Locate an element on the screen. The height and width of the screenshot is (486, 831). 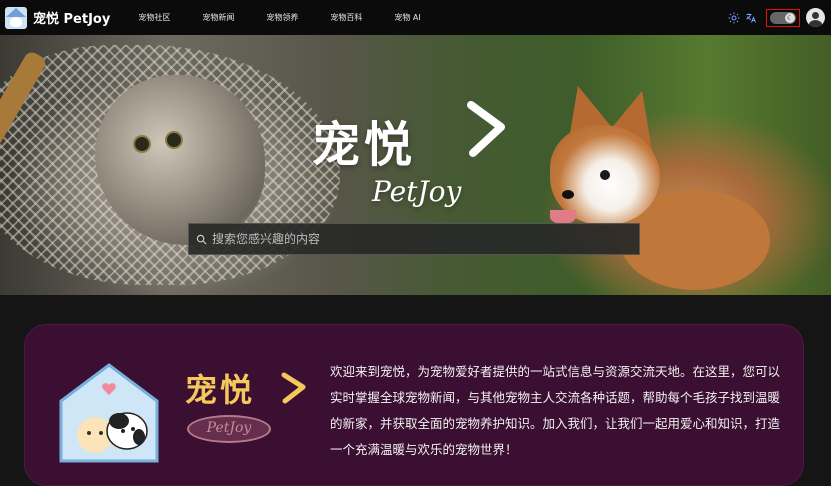
moon-icon: ☾ is located at coordinates (790, 17).